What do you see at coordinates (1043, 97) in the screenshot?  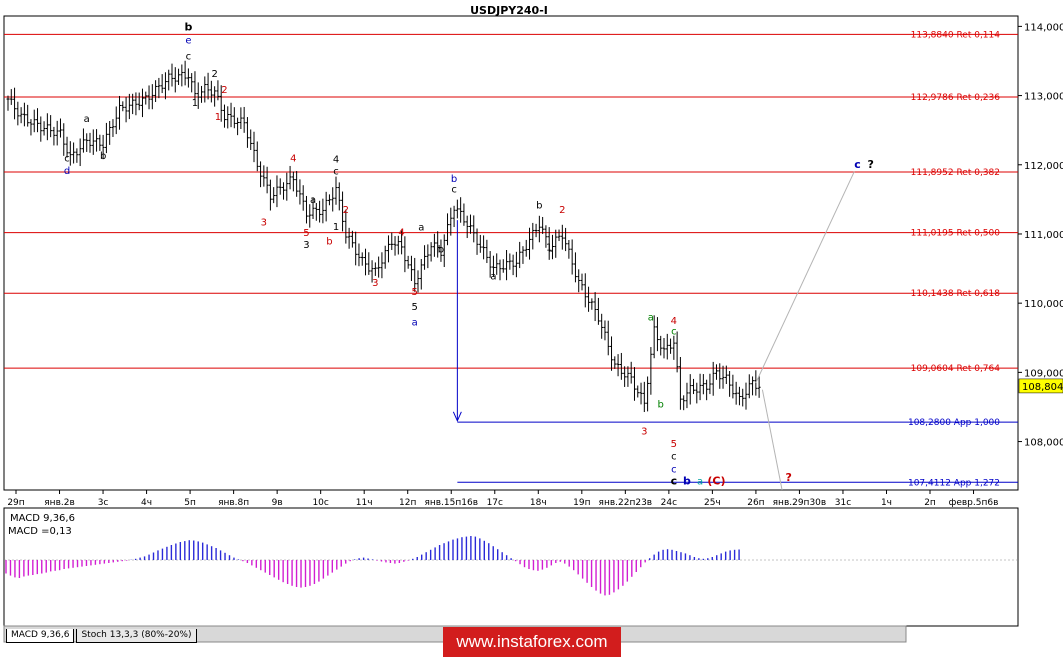 I see `price-tick-label: 113,000` at bounding box center [1043, 97].